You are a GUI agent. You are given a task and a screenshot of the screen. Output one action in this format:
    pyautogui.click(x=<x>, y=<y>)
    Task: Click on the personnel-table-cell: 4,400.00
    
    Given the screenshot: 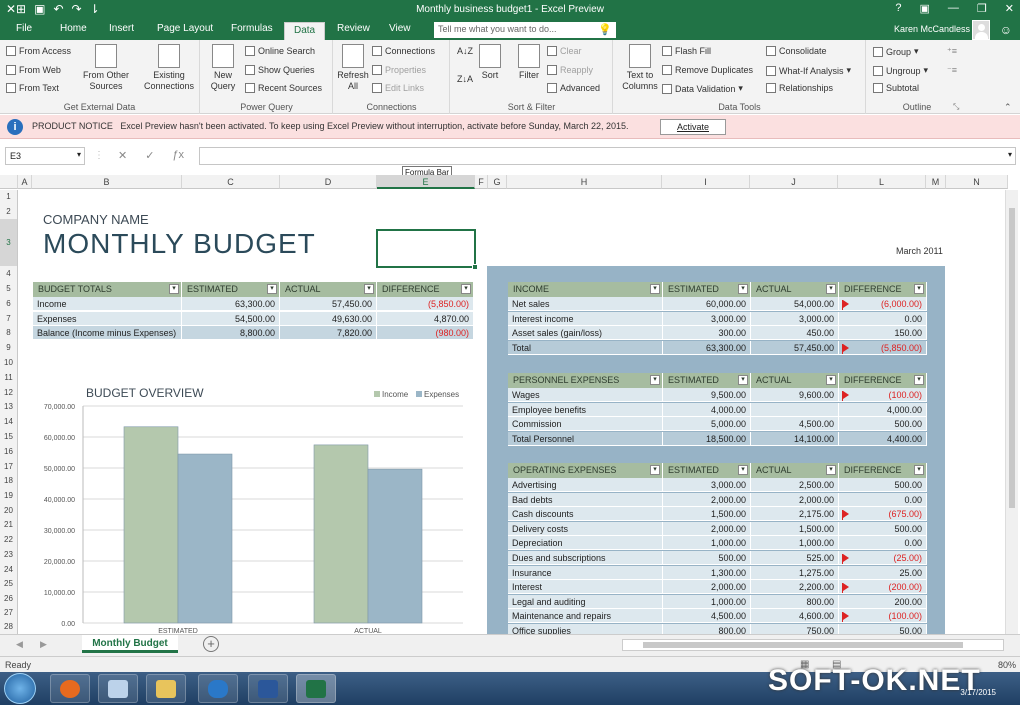 What is the action you would take?
    pyautogui.click(x=883, y=438)
    